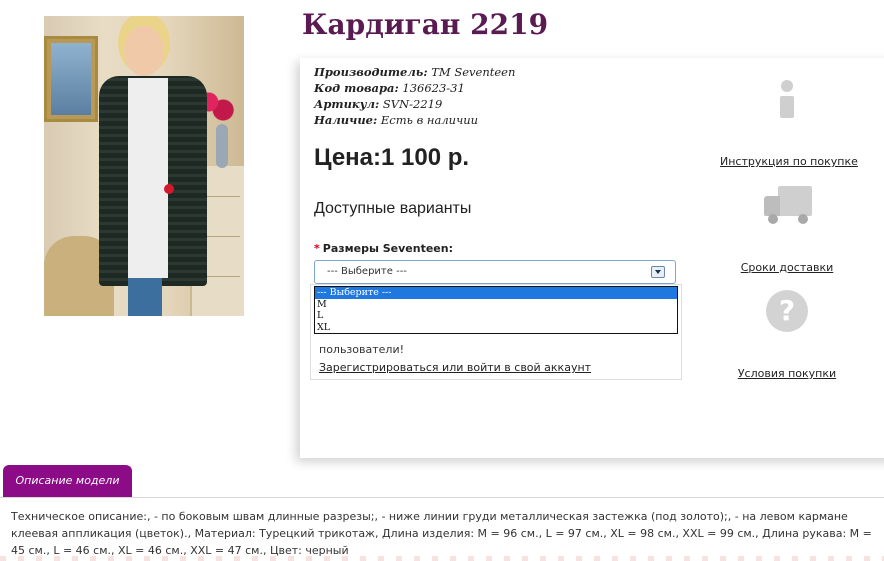  I want to click on terms-link: Условия покупки, so click(787, 373).